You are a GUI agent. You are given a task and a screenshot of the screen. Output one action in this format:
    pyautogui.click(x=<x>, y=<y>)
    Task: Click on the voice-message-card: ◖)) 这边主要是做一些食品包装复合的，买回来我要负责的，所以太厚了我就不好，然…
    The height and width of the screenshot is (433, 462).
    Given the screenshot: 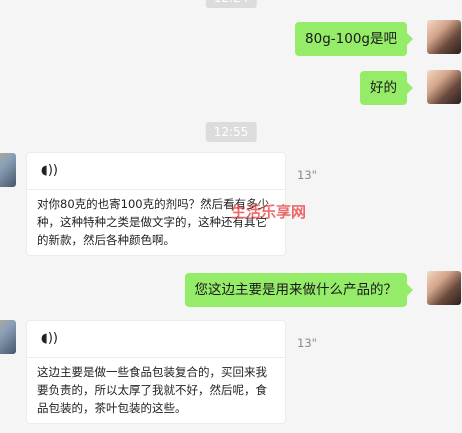 What is the action you would take?
    pyautogui.click(x=156, y=372)
    